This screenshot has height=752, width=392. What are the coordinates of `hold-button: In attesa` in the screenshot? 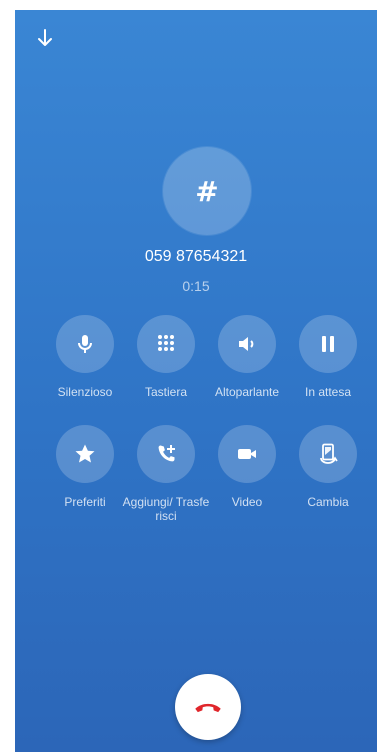 It's located at (328, 357).